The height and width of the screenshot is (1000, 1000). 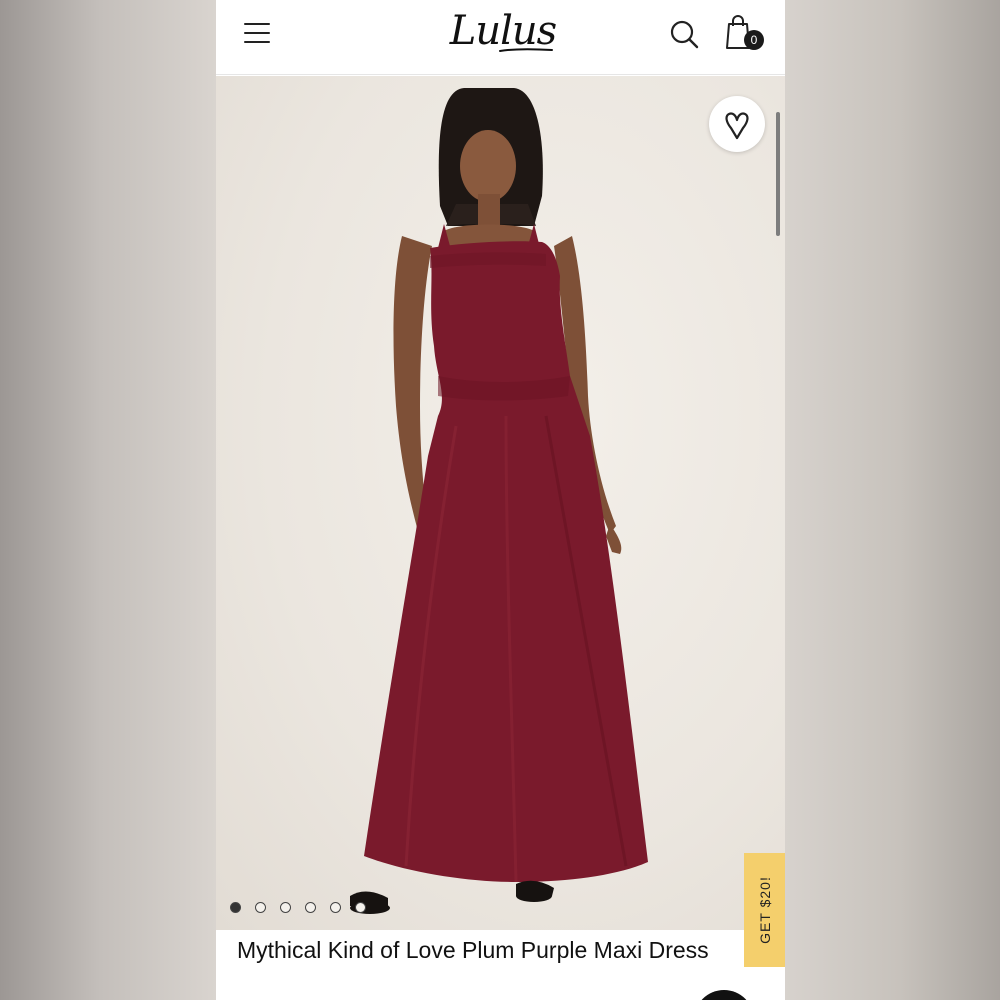 What do you see at coordinates (257, 33) in the screenshot?
I see `menu-button` at bounding box center [257, 33].